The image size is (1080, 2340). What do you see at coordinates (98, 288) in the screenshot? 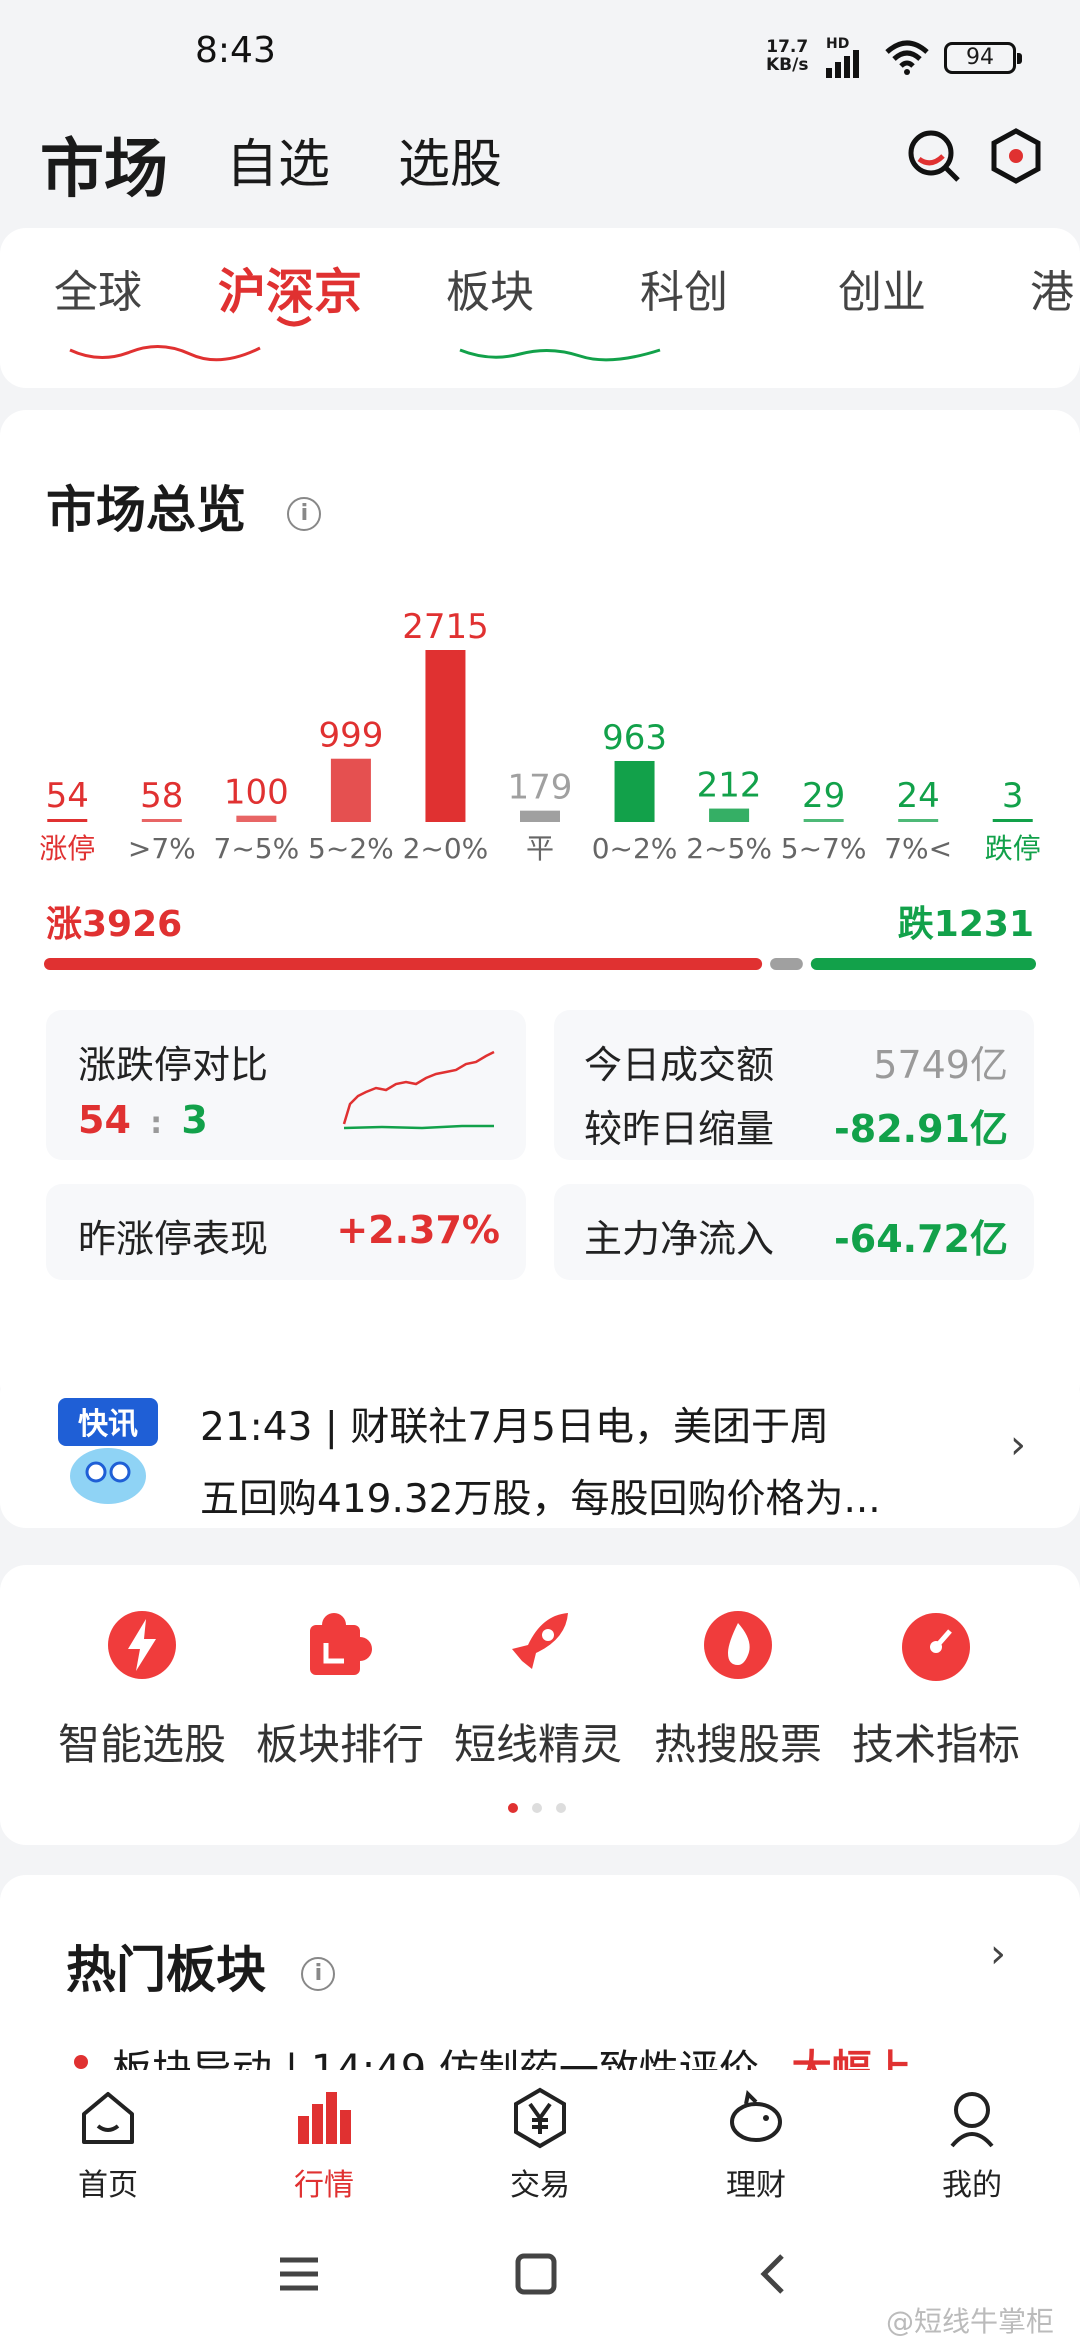
I see `subtab-global: 全球` at bounding box center [98, 288].